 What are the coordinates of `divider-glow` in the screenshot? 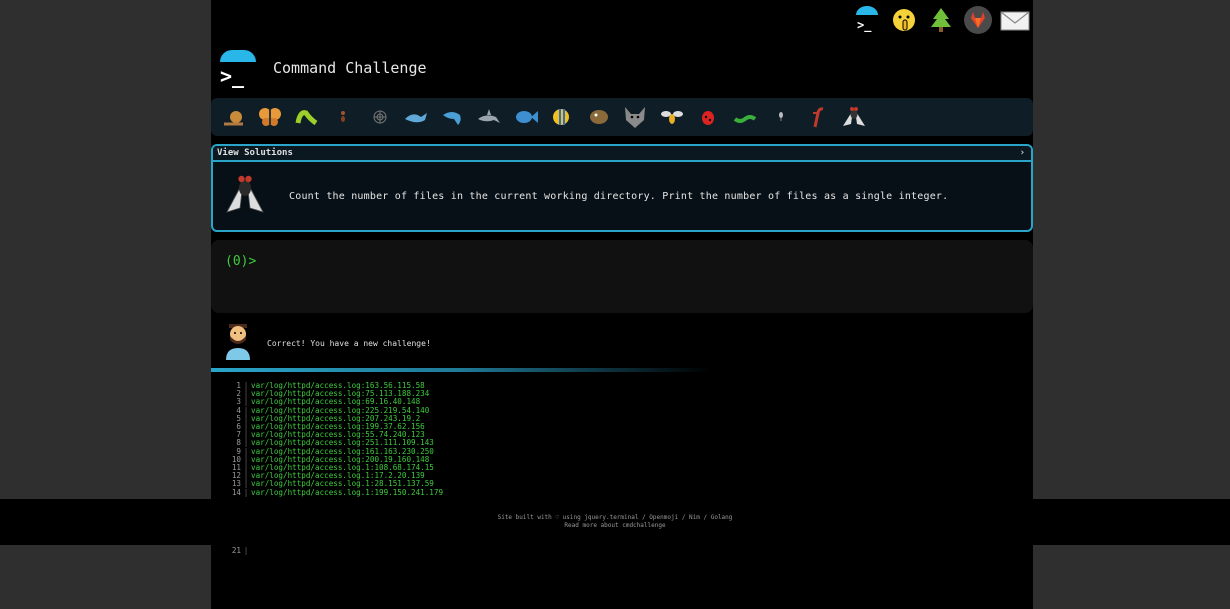 It's located at (461, 370).